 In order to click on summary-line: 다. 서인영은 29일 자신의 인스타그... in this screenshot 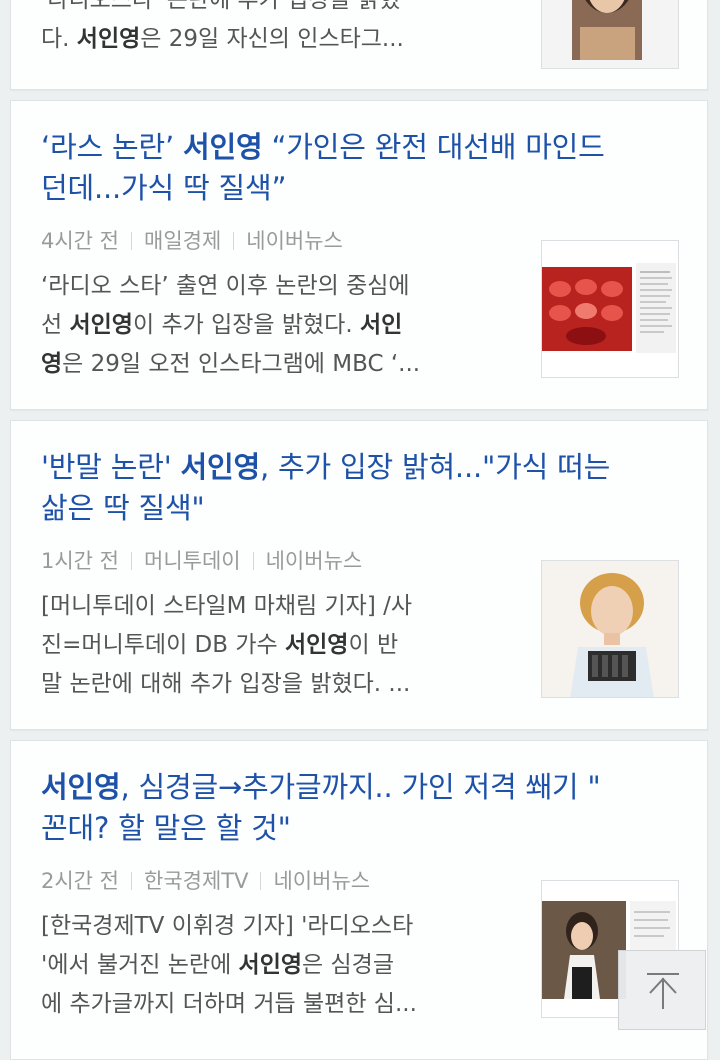, I will do `click(222, 39)`.